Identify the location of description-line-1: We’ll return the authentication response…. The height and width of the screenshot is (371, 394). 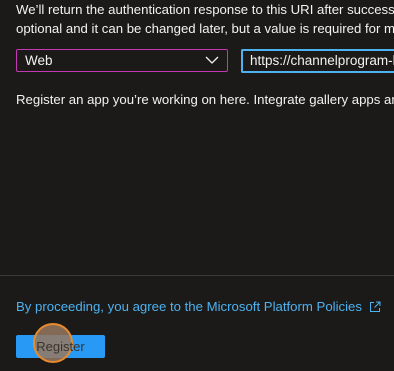
(205, 9).